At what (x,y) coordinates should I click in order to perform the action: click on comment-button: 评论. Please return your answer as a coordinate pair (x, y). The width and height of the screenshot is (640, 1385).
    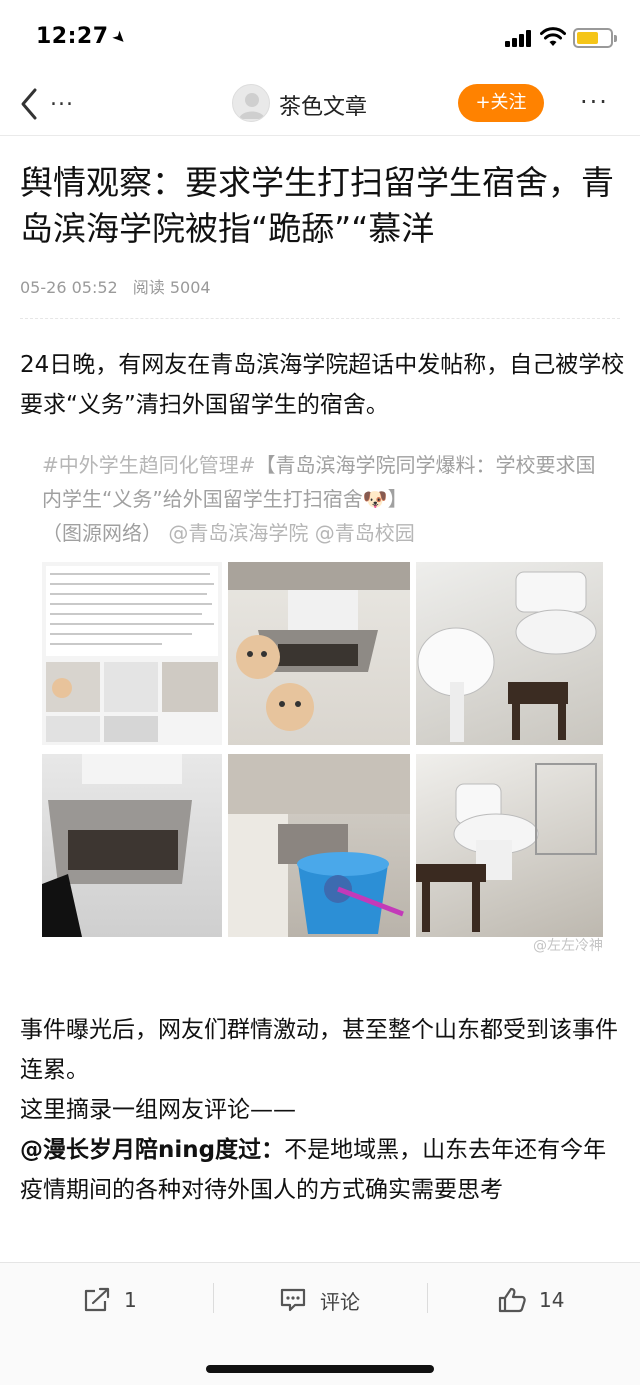
    Looking at the image, I should click on (319, 1300).